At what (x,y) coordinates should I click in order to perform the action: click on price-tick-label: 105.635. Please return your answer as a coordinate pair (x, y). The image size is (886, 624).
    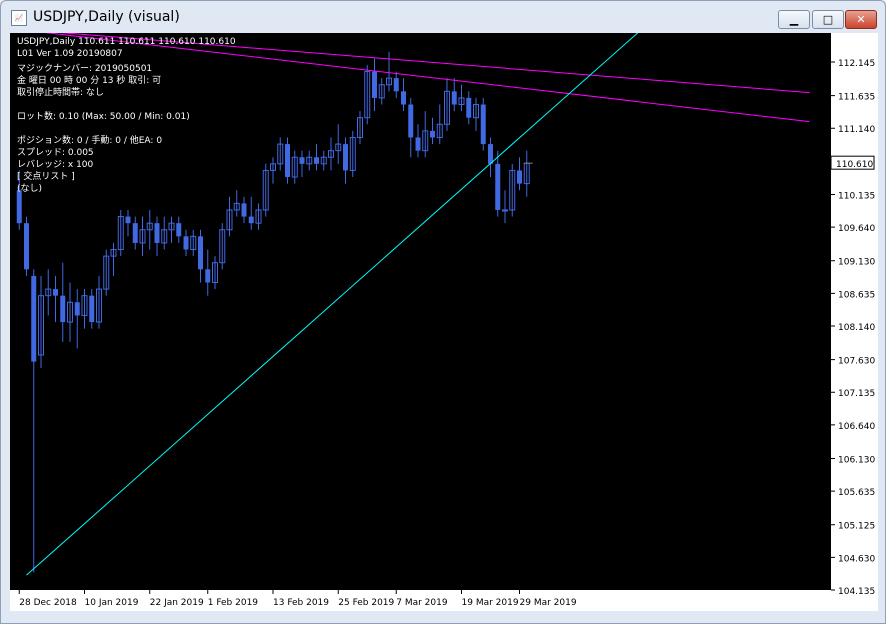
    Looking at the image, I should click on (856, 493).